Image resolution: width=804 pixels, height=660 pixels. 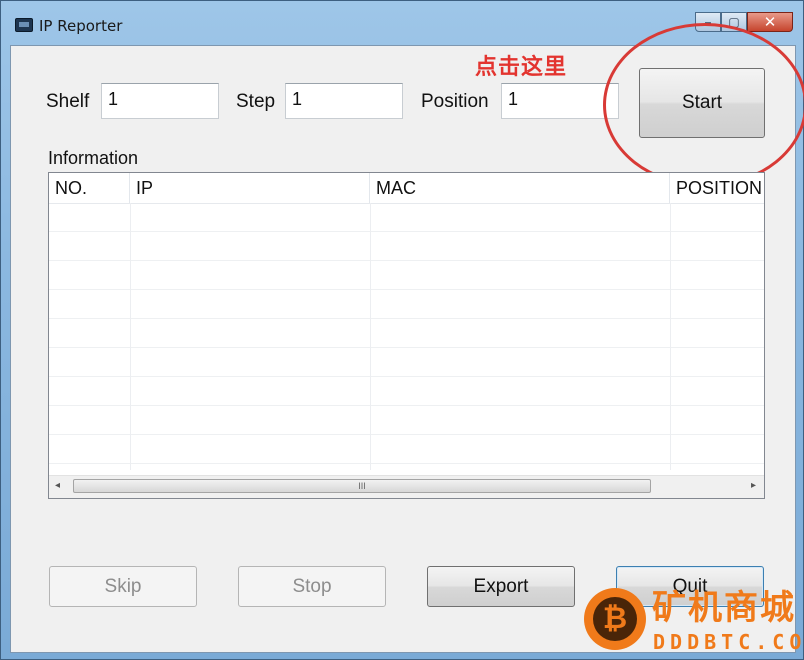 I want to click on skip-button: Skip, so click(x=123, y=586).